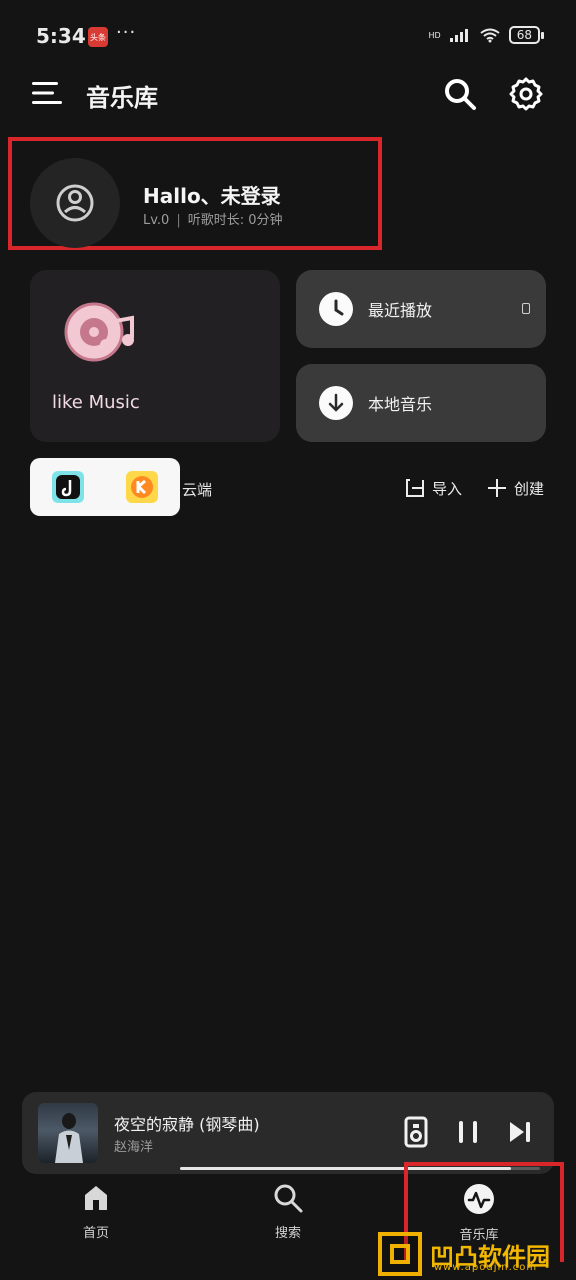 This screenshot has width=576, height=1280. I want to click on song-title: 夜空的寂静 (钢琴曲), so click(187, 1124).